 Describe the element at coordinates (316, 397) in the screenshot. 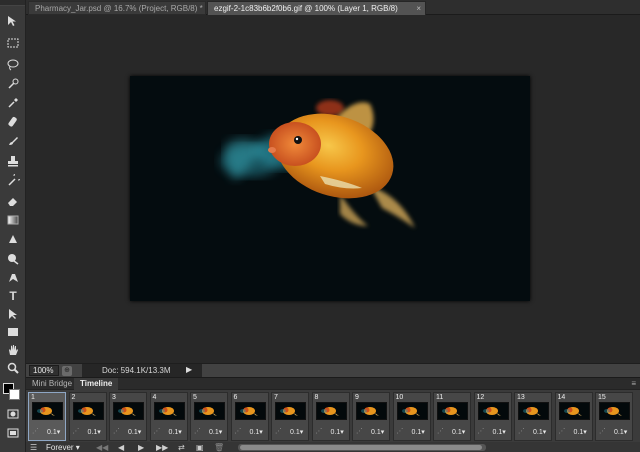

I see `frame-number: 8` at that location.